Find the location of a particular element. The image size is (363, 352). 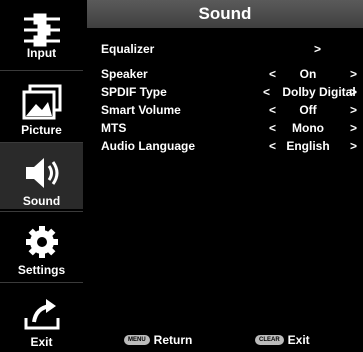

menu-row-speaker: Speaker < On > is located at coordinates (230, 74).